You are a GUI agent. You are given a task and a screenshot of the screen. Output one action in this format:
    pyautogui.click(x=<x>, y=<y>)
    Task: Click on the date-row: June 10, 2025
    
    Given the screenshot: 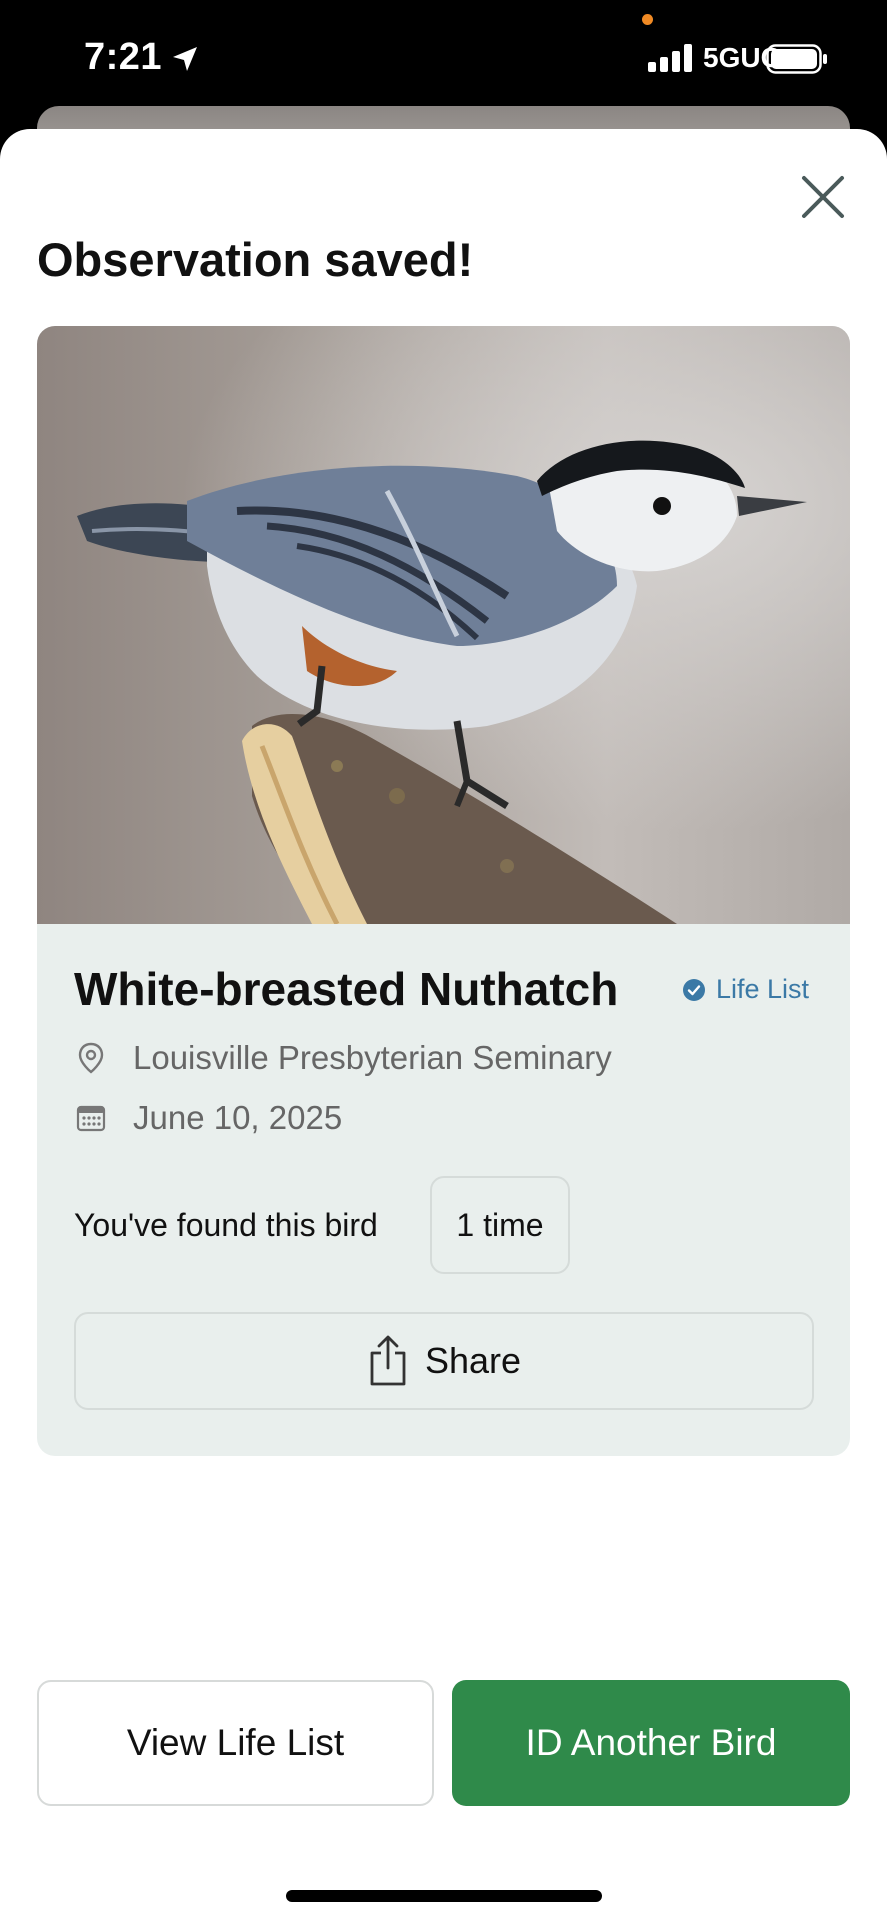 What is the action you would take?
    pyautogui.click(x=208, y=1118)
    